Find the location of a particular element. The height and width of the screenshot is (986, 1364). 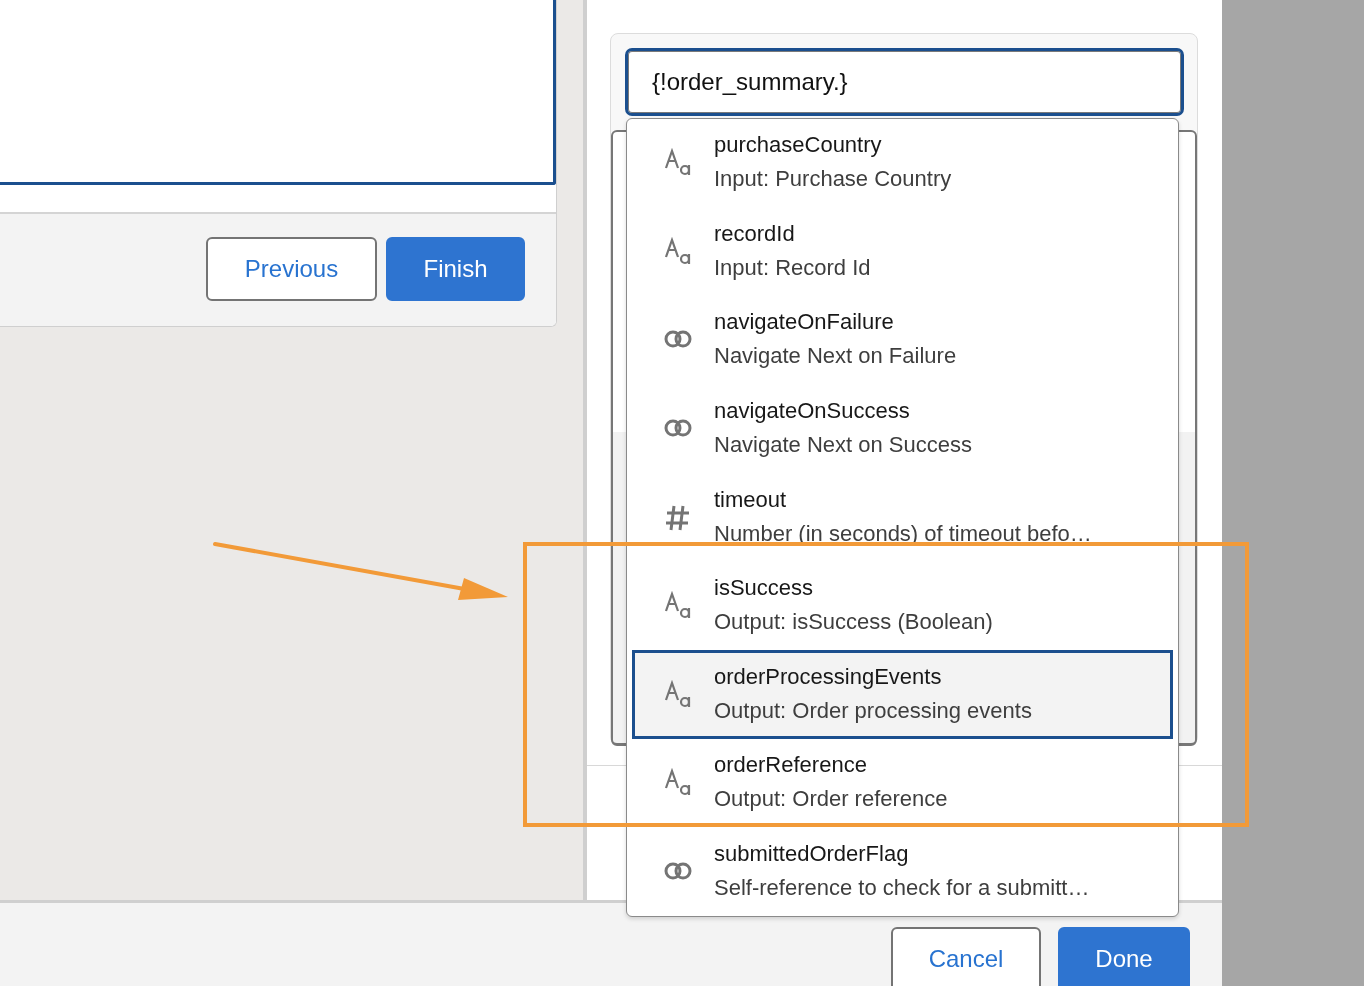

option-description: Output: isSuccess (Boolean) is located at coordinates (853, 622).